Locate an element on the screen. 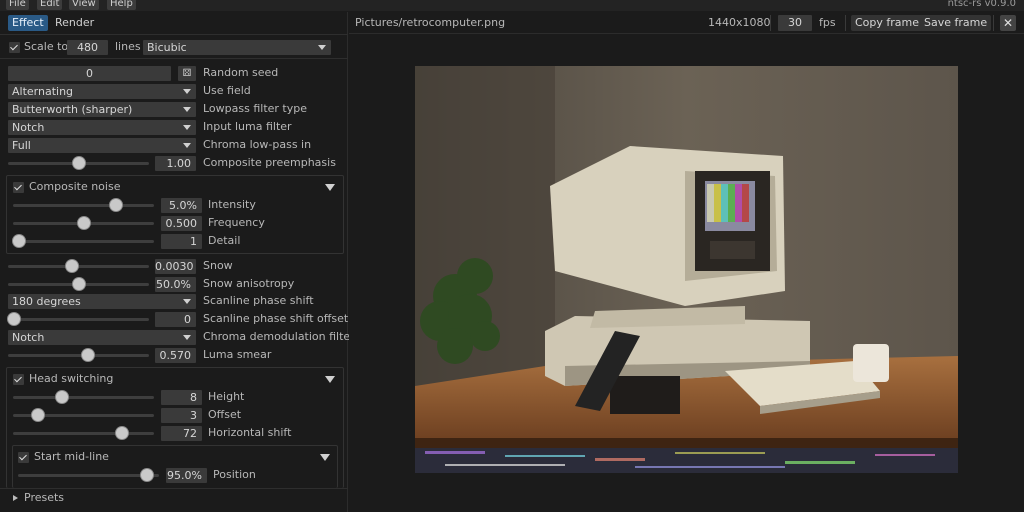 The image size is (1024, 512). intensity-slider-track is located at coordinates (83, 205).